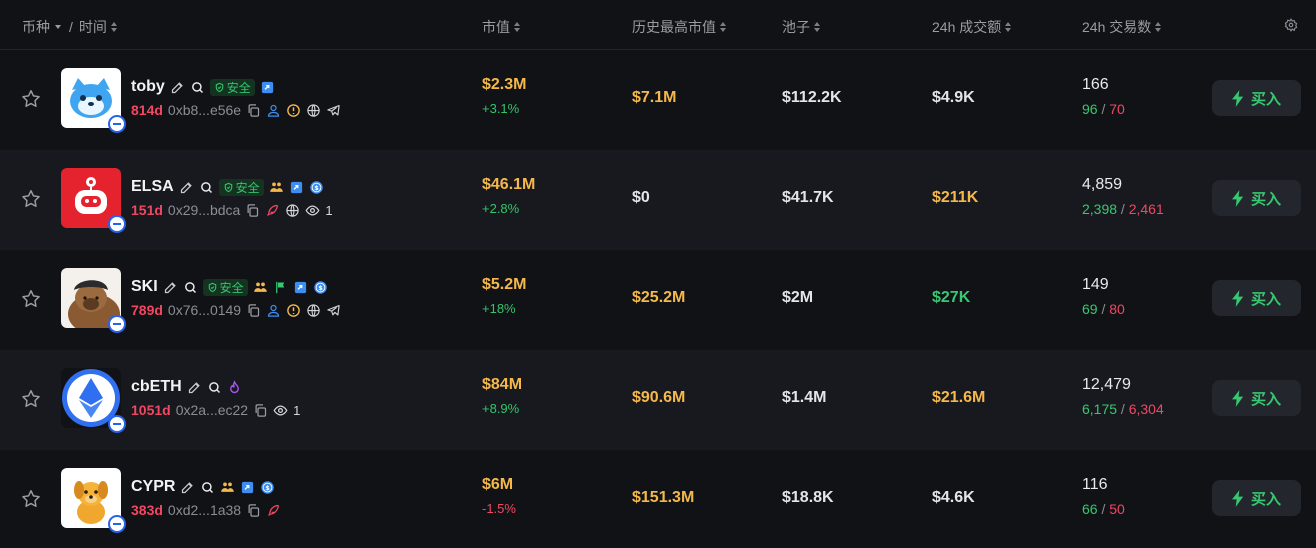 The height and width of the screenshot is (548, 1316). Describe the element at coordinates (972, 27) in the screenshot. I see `volume-header: 24h 成交额` at that location.